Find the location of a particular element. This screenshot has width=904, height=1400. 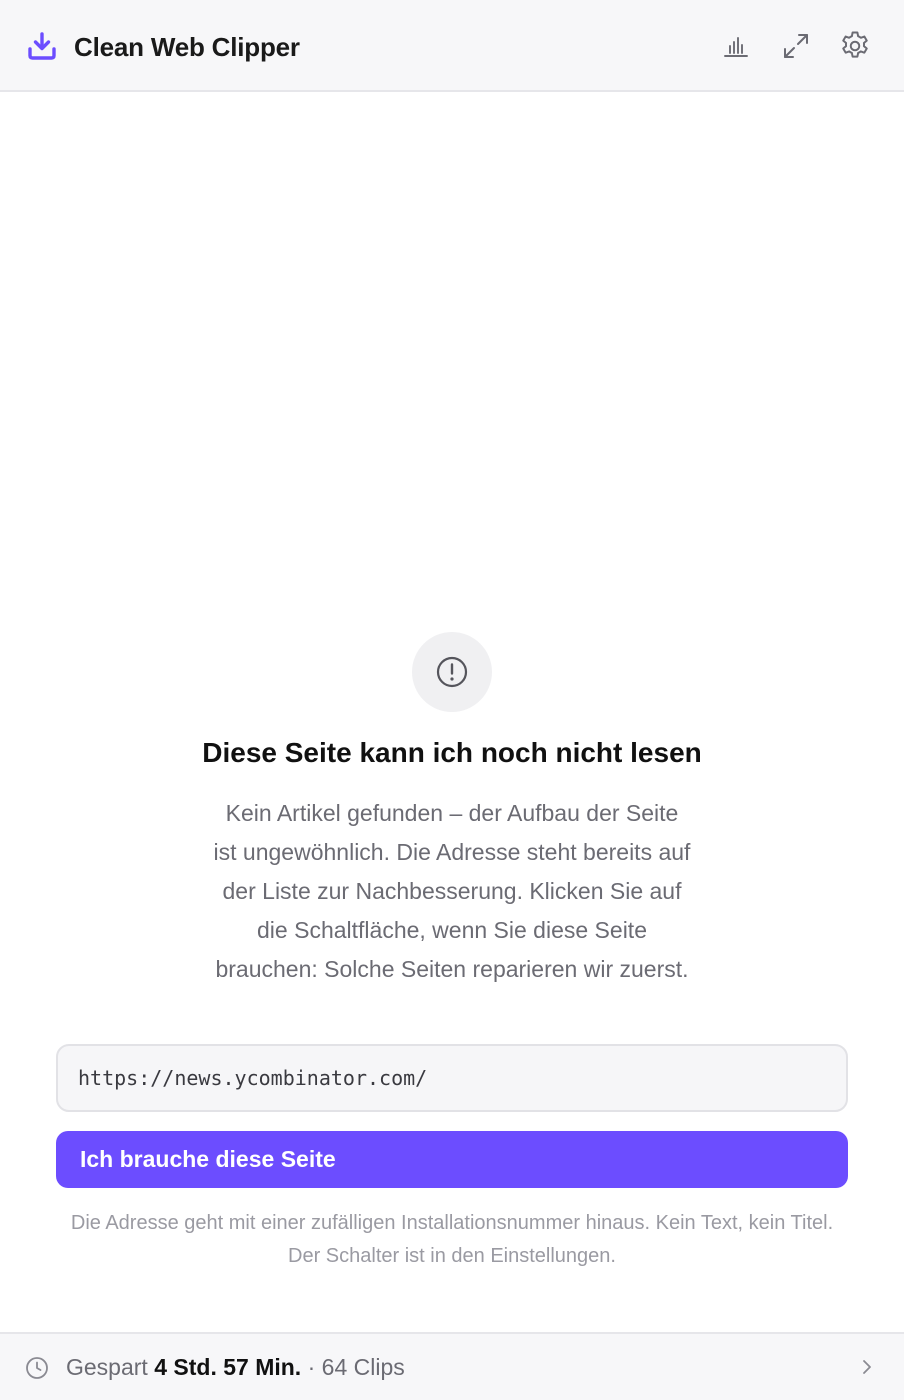

settings-button is located at coordinates (855, 46).